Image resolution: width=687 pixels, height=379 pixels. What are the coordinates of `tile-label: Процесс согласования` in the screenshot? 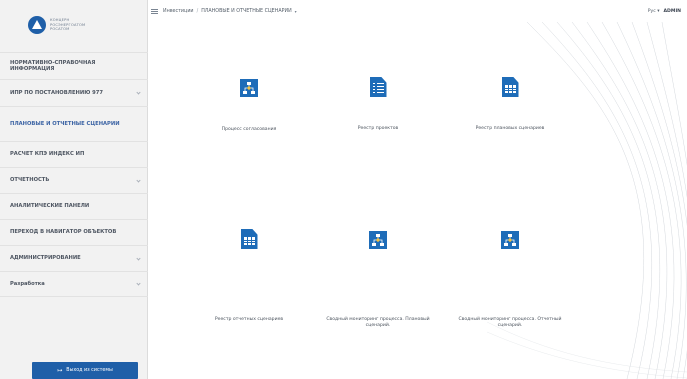 It's located at (249, 129).